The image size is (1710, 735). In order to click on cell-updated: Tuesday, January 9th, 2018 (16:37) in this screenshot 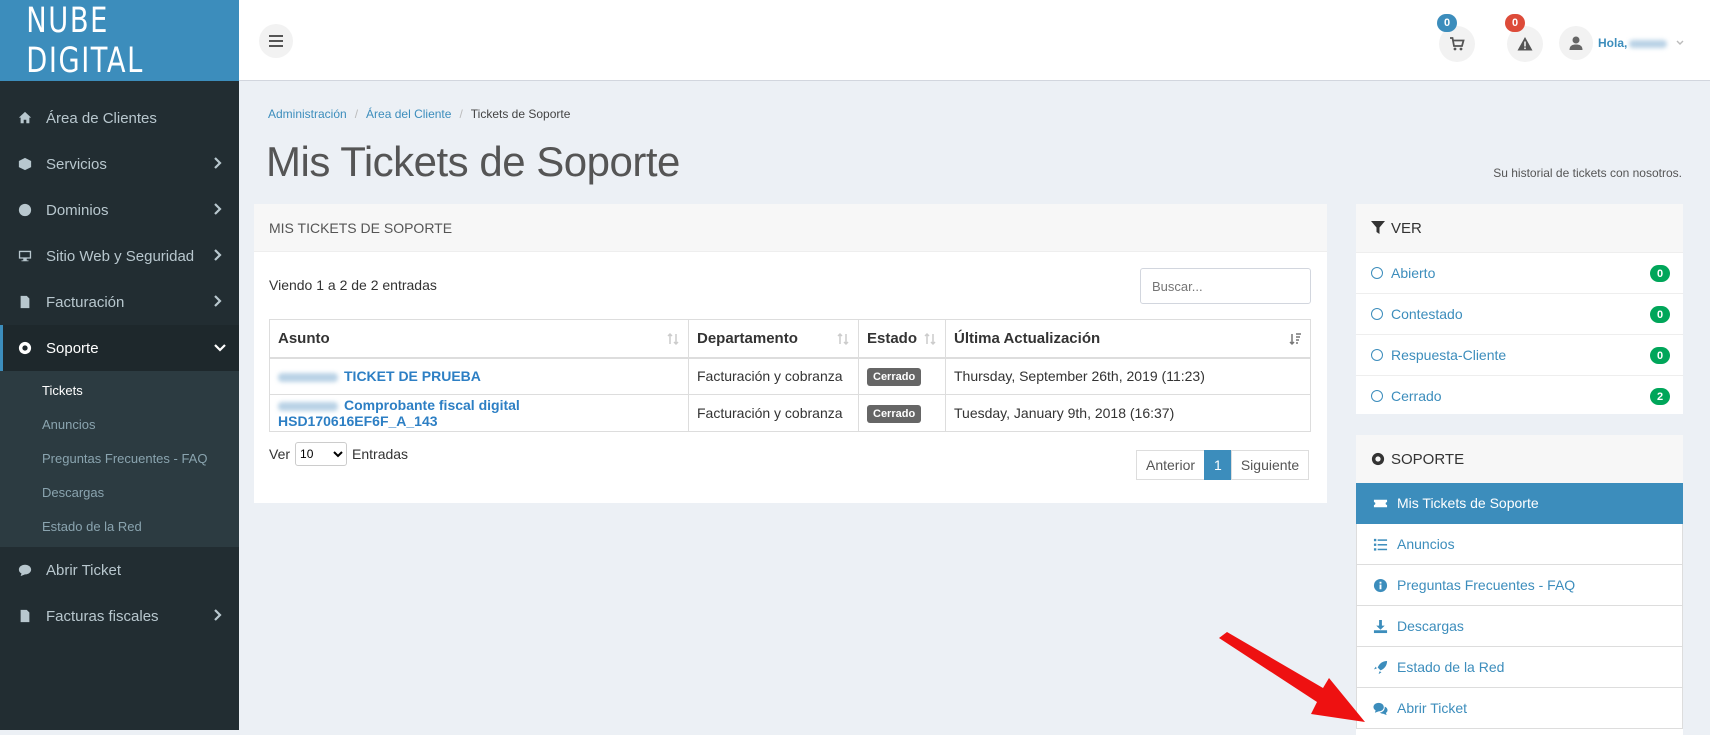, I will do `click(1128, 413)`.